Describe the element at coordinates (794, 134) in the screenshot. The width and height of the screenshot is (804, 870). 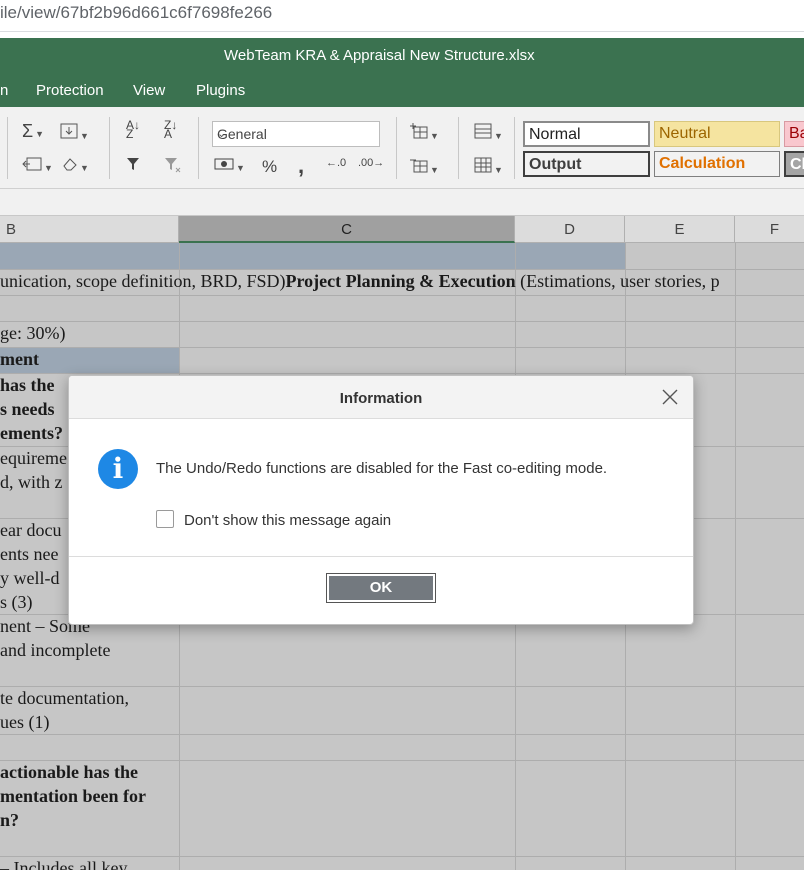
I see `cell-style-bad: Ba` at that location.